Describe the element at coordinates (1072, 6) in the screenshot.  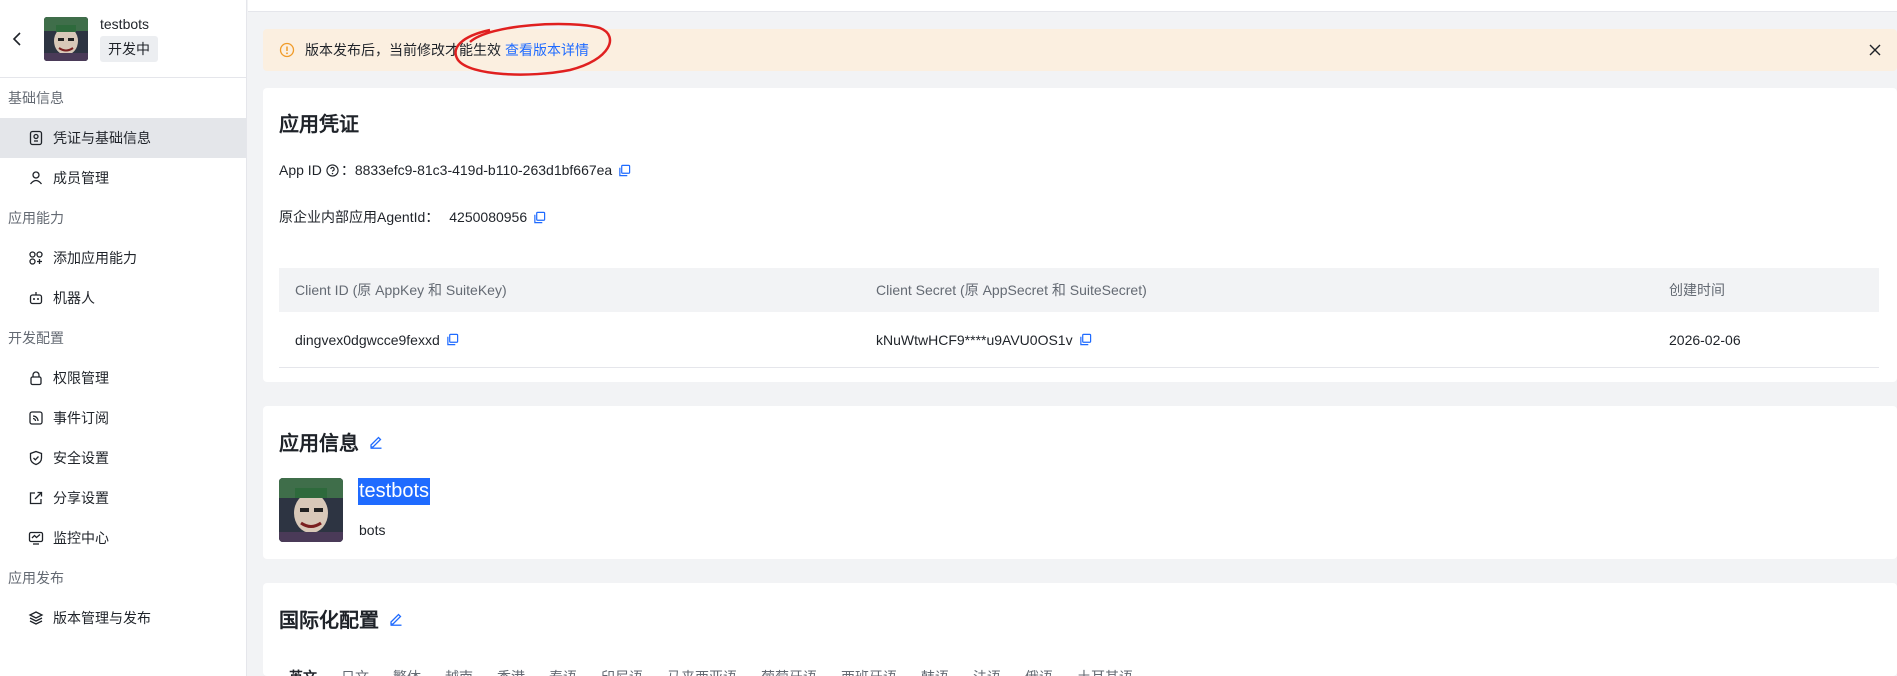
I see `top-bar` at that location.